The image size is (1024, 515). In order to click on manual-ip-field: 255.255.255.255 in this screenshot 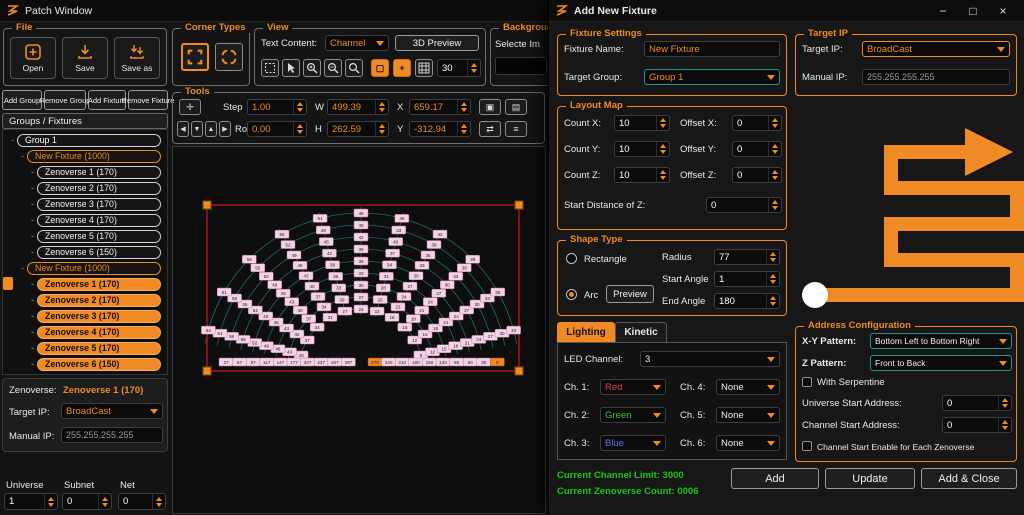, I will do `click(936, 77)`.